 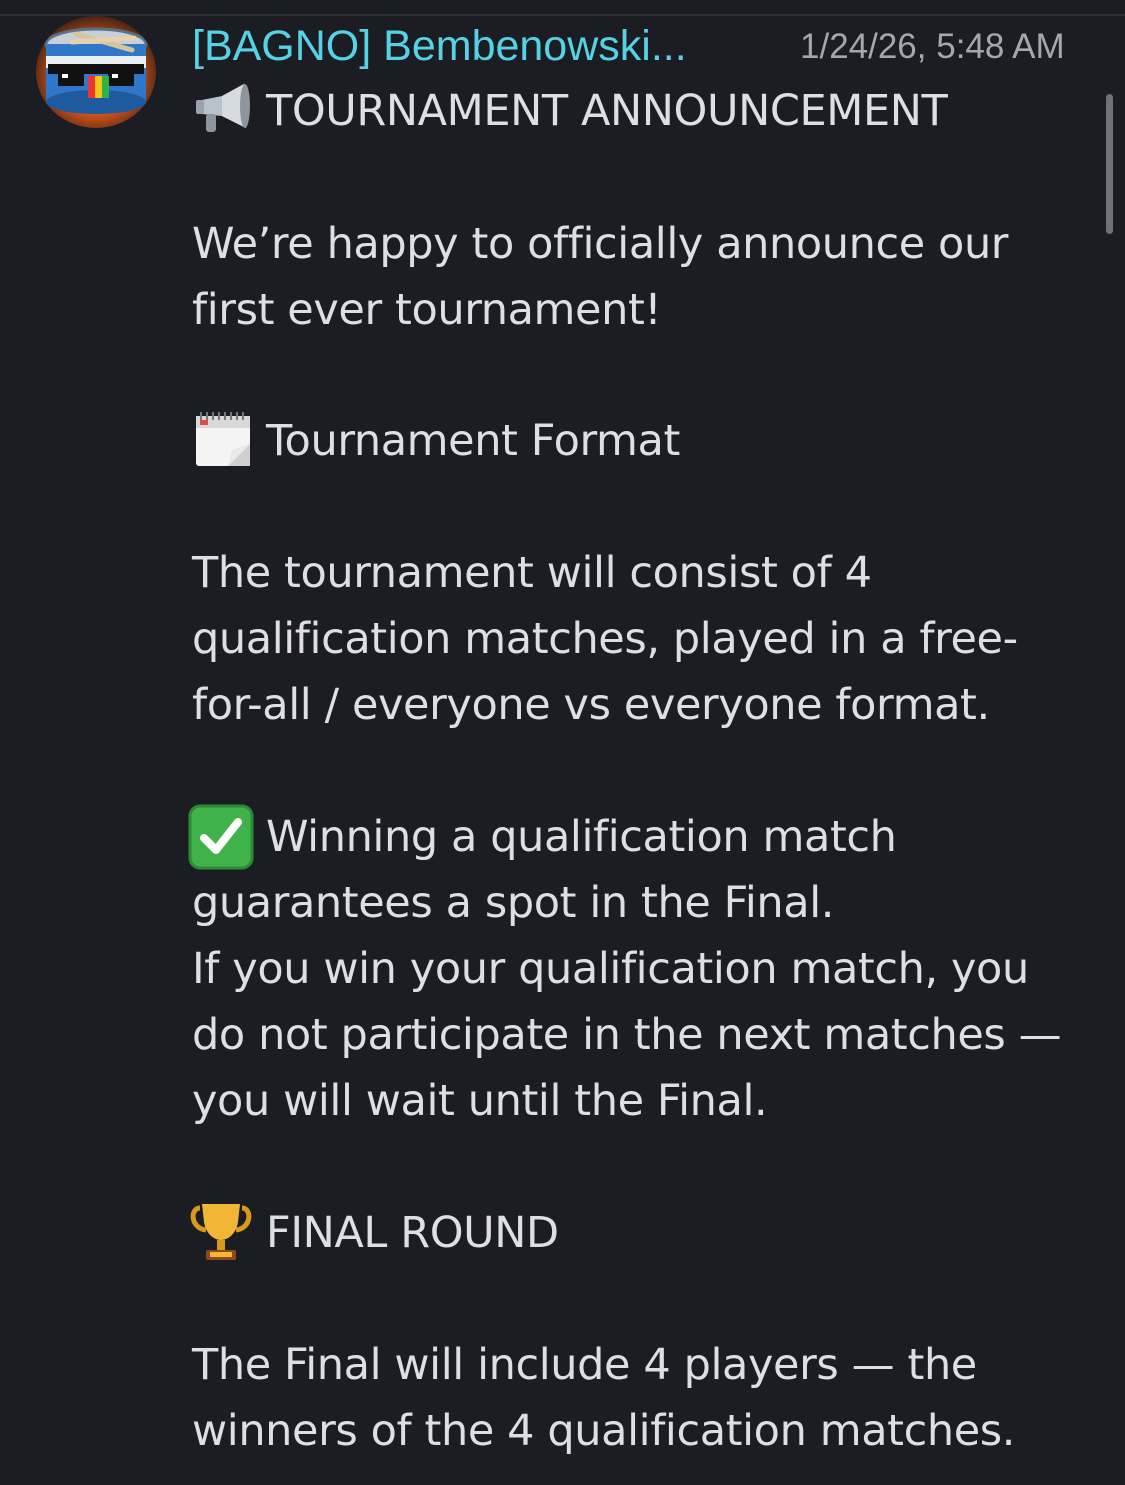 What do you see at coordinates (223, 109) in the screenshot?
I see `megaphone-icon` at bounding box center [223, 109].